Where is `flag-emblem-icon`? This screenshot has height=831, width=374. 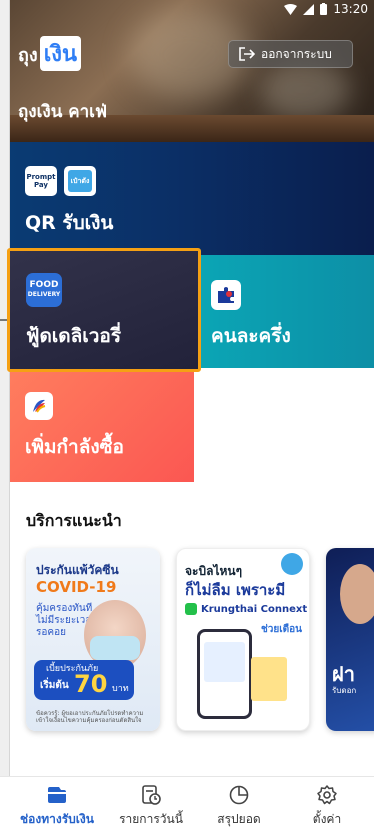
flag-emblem-icon is located at coordinates (39, 406).